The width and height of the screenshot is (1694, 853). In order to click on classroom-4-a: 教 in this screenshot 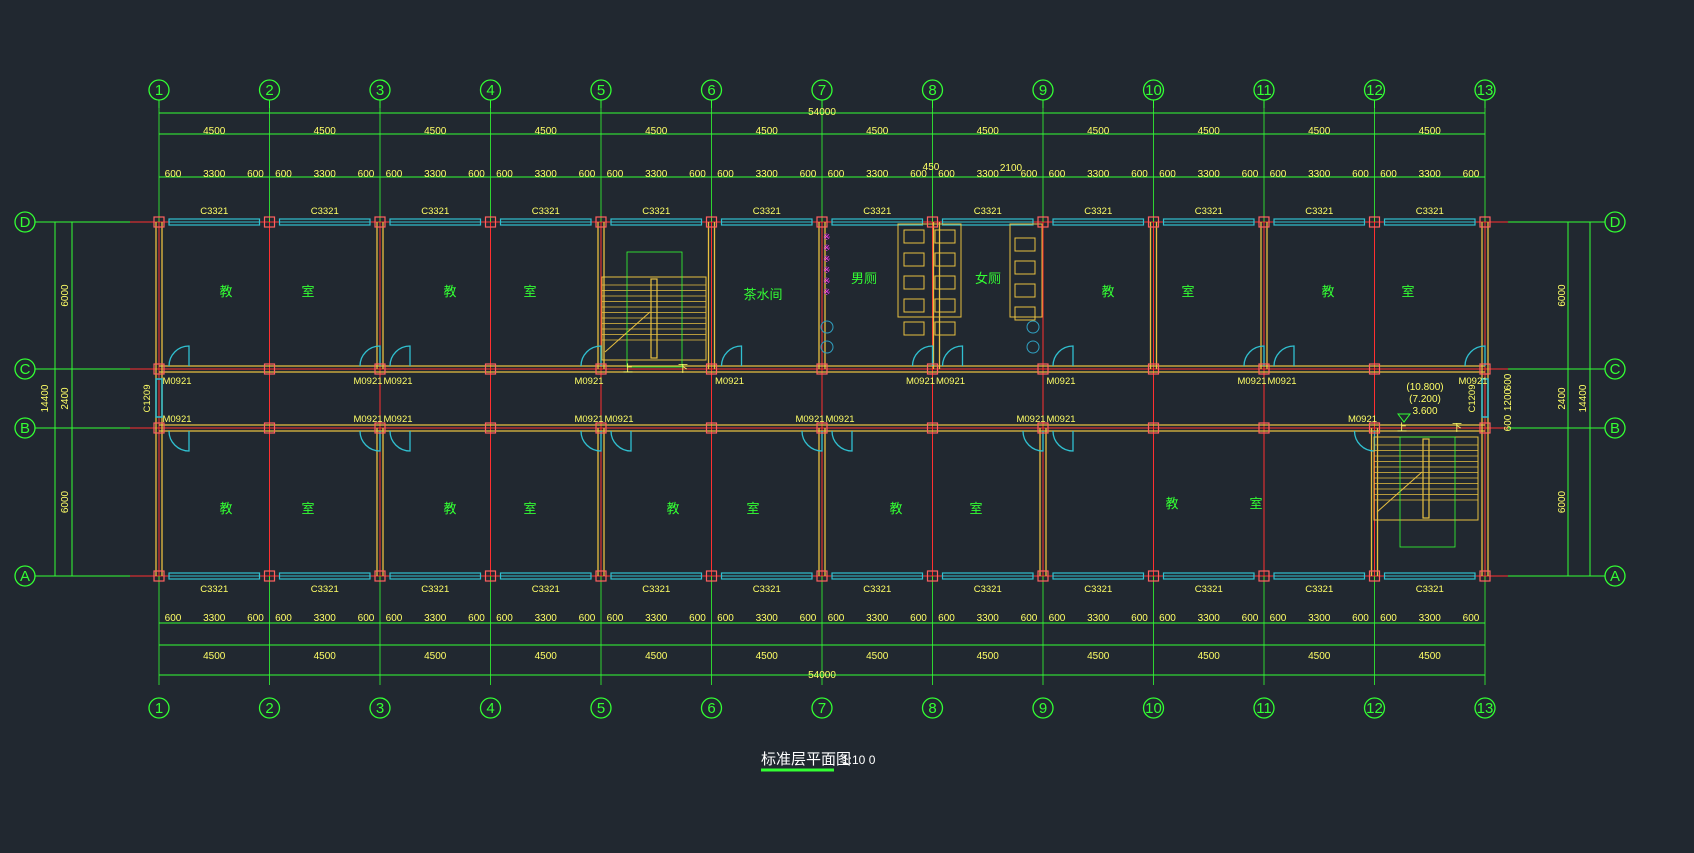, I will do `click(225, 508)`.